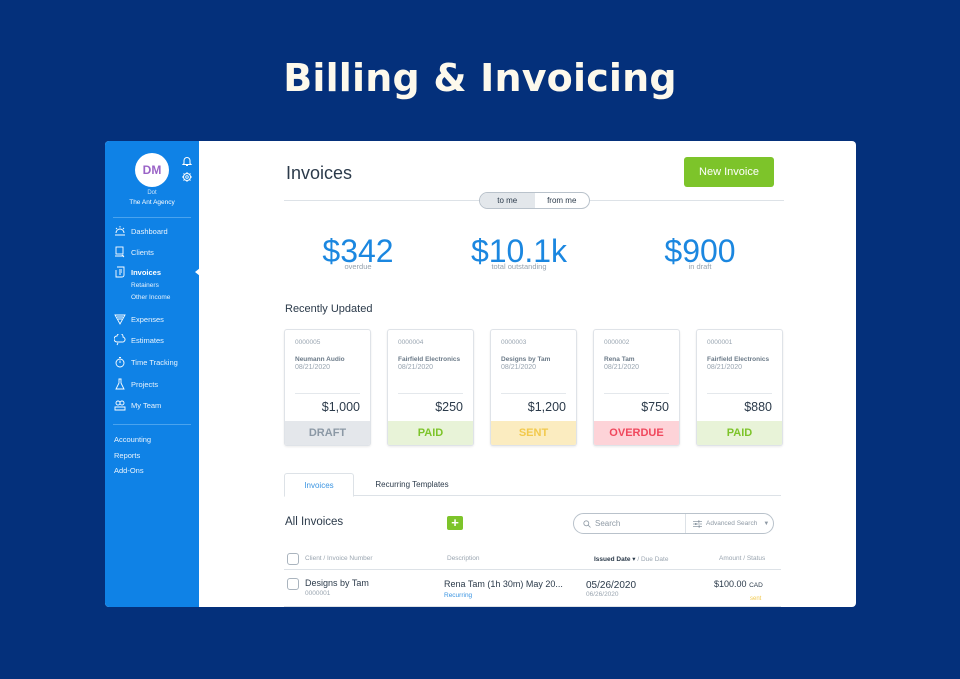 Image resolution: width=960 pixels, height=679 pixels. I want to click on search-bar: Search Advanced Search ▼, so click(673, 523).